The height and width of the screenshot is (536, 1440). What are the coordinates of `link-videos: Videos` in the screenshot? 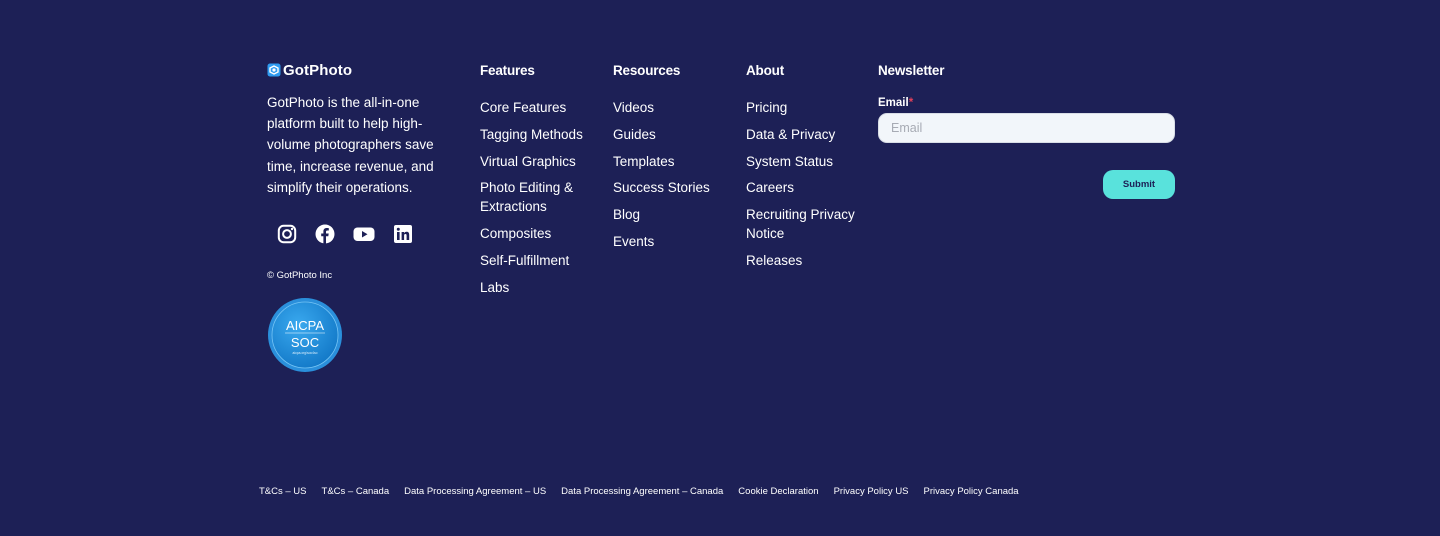 It's located at (668, 107).